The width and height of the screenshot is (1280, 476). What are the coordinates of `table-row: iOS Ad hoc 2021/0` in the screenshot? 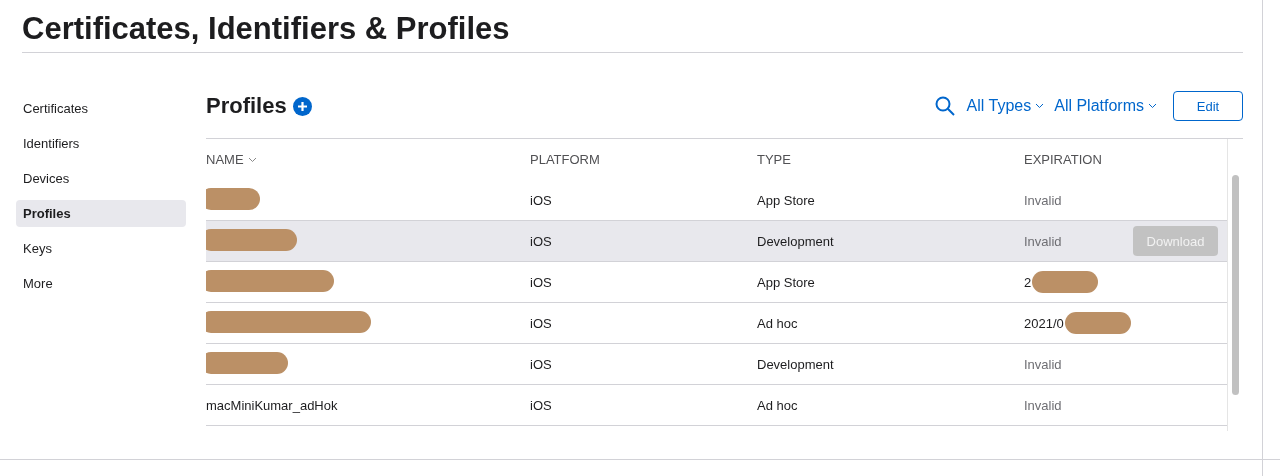 It's located at (716, 323).